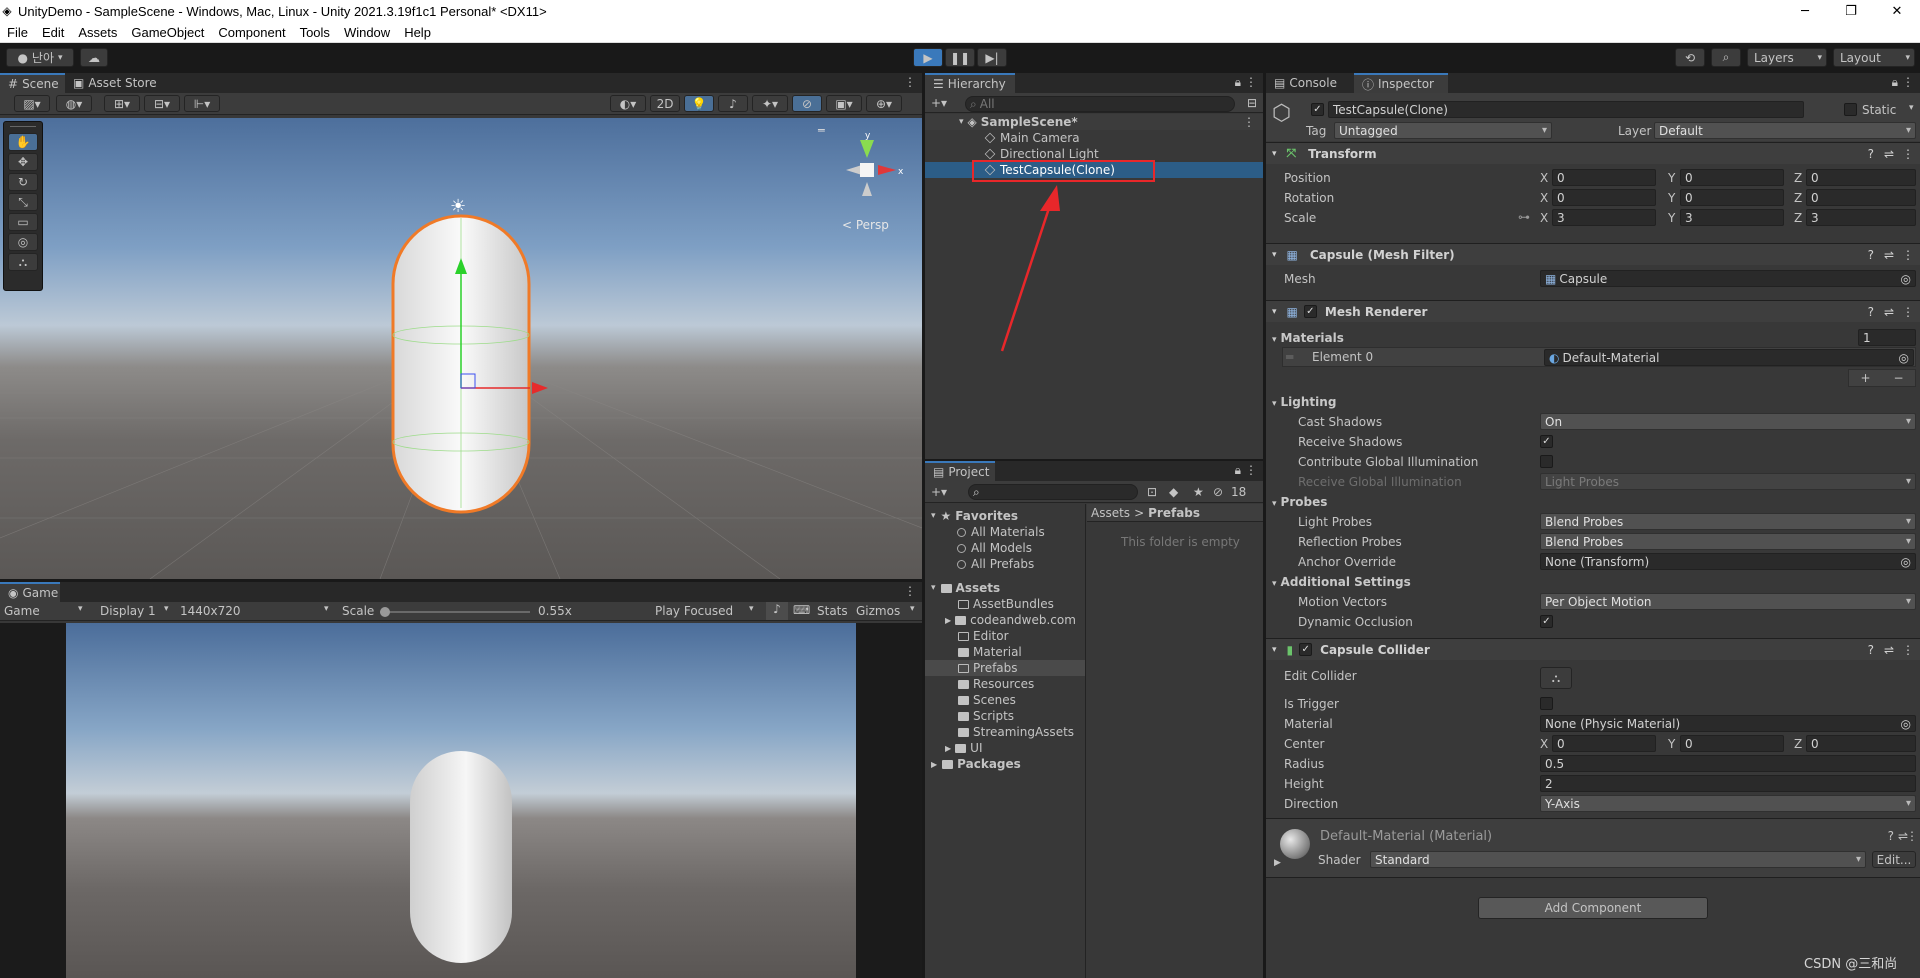  What do you see at coordinates (202, 103) in the screenshot?
I see `increment-dropdown: ⊩▾` at bounding box center [202, 103].